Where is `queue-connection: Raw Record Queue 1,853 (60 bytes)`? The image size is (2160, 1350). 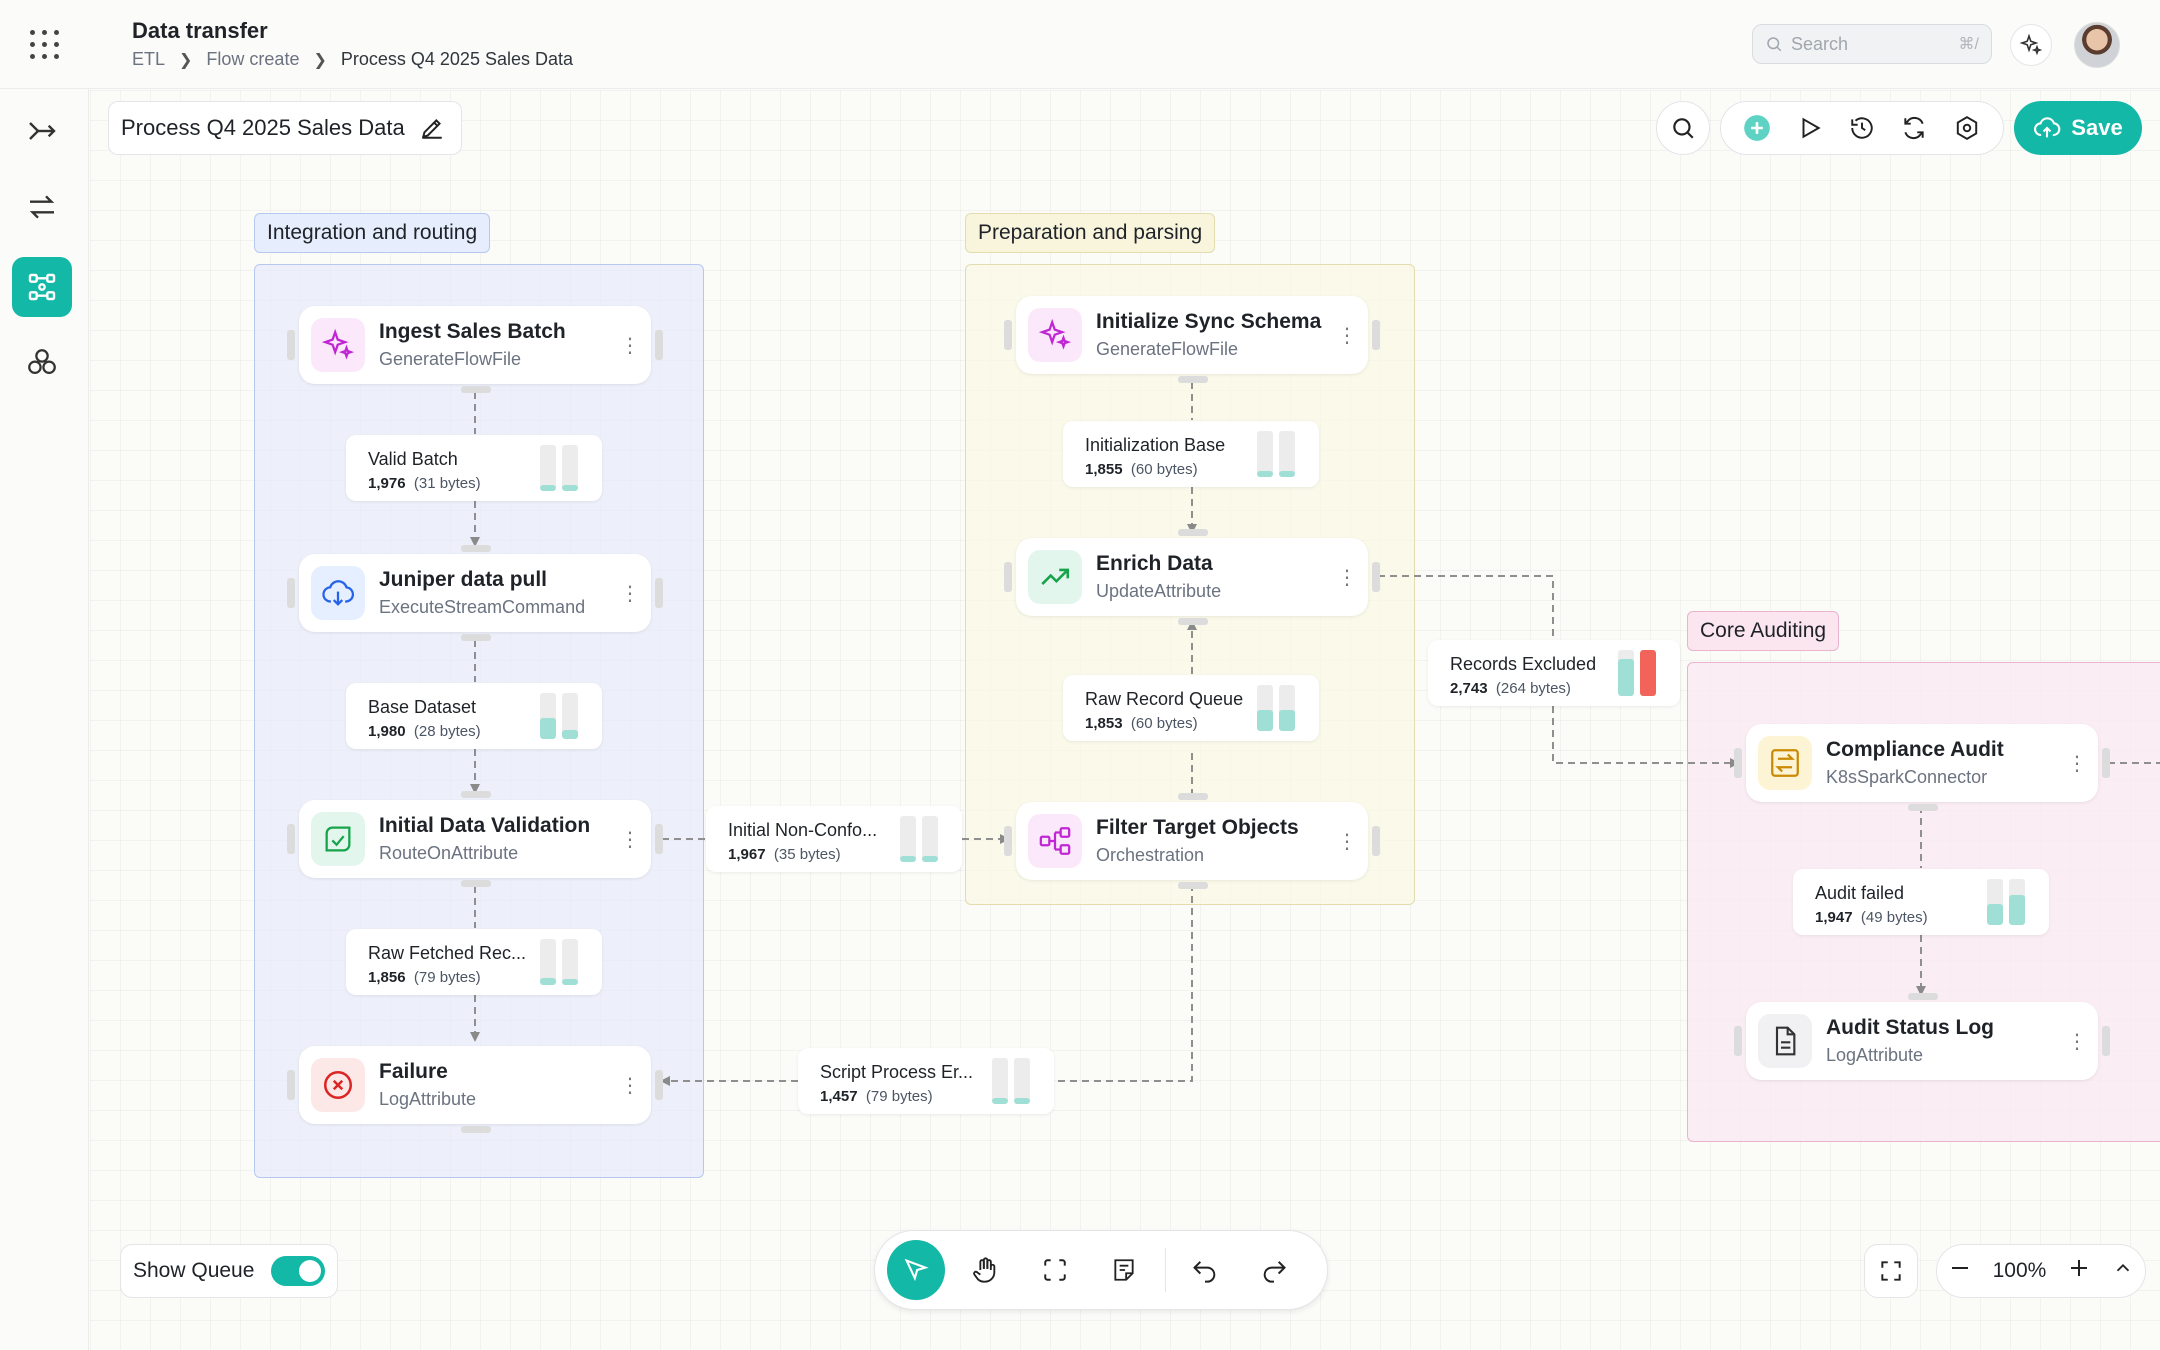 queue-connection: Raw Record Queue 1,853 (60 bytes) is located at coordinates (1191, 708).